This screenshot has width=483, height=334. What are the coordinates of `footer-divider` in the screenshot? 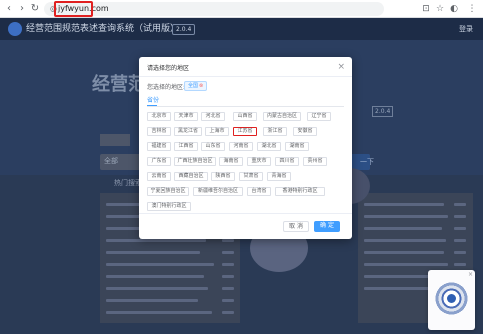 It's located at (245, 213).